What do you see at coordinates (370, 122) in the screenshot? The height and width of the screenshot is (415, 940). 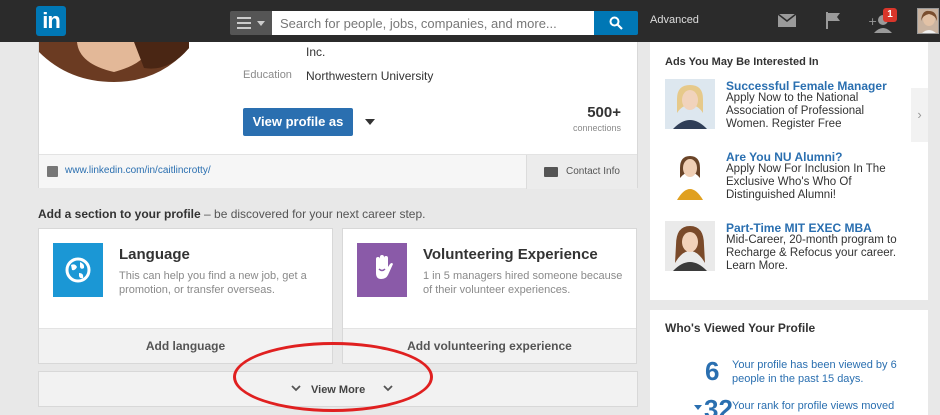 I see `view-profile-dropdown-icon` at bounding box center [370, 122].